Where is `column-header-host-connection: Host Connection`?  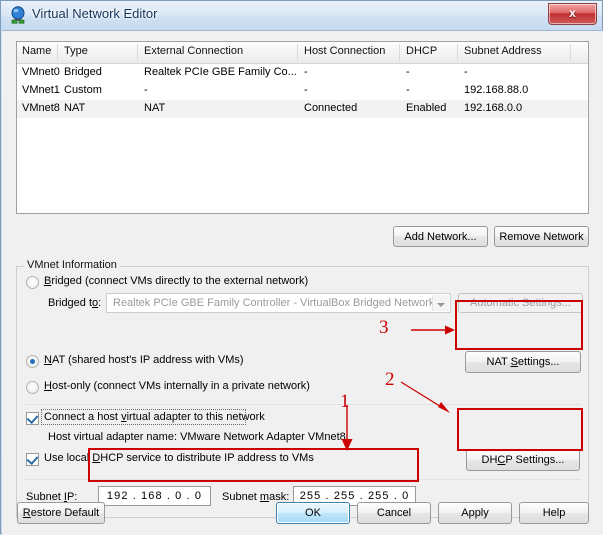 column-header-host-connection: Host Connection is located at coordinates (344, 51).